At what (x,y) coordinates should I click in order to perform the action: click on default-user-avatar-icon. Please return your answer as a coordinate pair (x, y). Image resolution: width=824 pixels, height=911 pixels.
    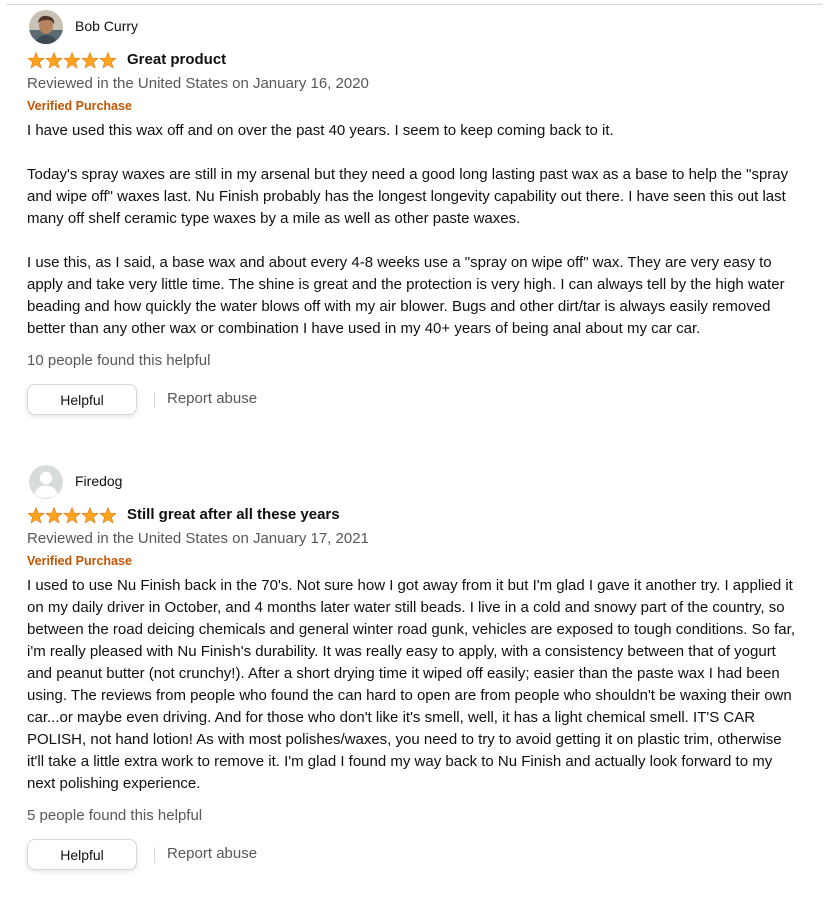
    Looking at the image, I should click on (46, 482).